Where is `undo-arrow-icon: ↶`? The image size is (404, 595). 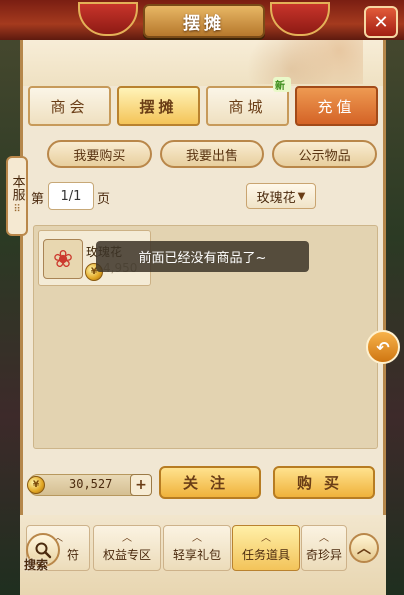
undo-arrow-icon: ↶ is located at coordinates (383, 347).